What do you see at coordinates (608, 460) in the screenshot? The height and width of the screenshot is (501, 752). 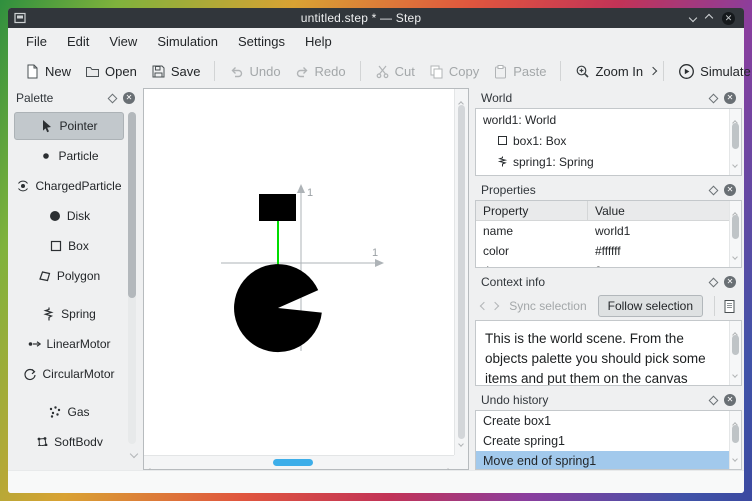 I see `undo-item-move-end-of-spring1: Move end of spring1` at bounding box center [608, 460].